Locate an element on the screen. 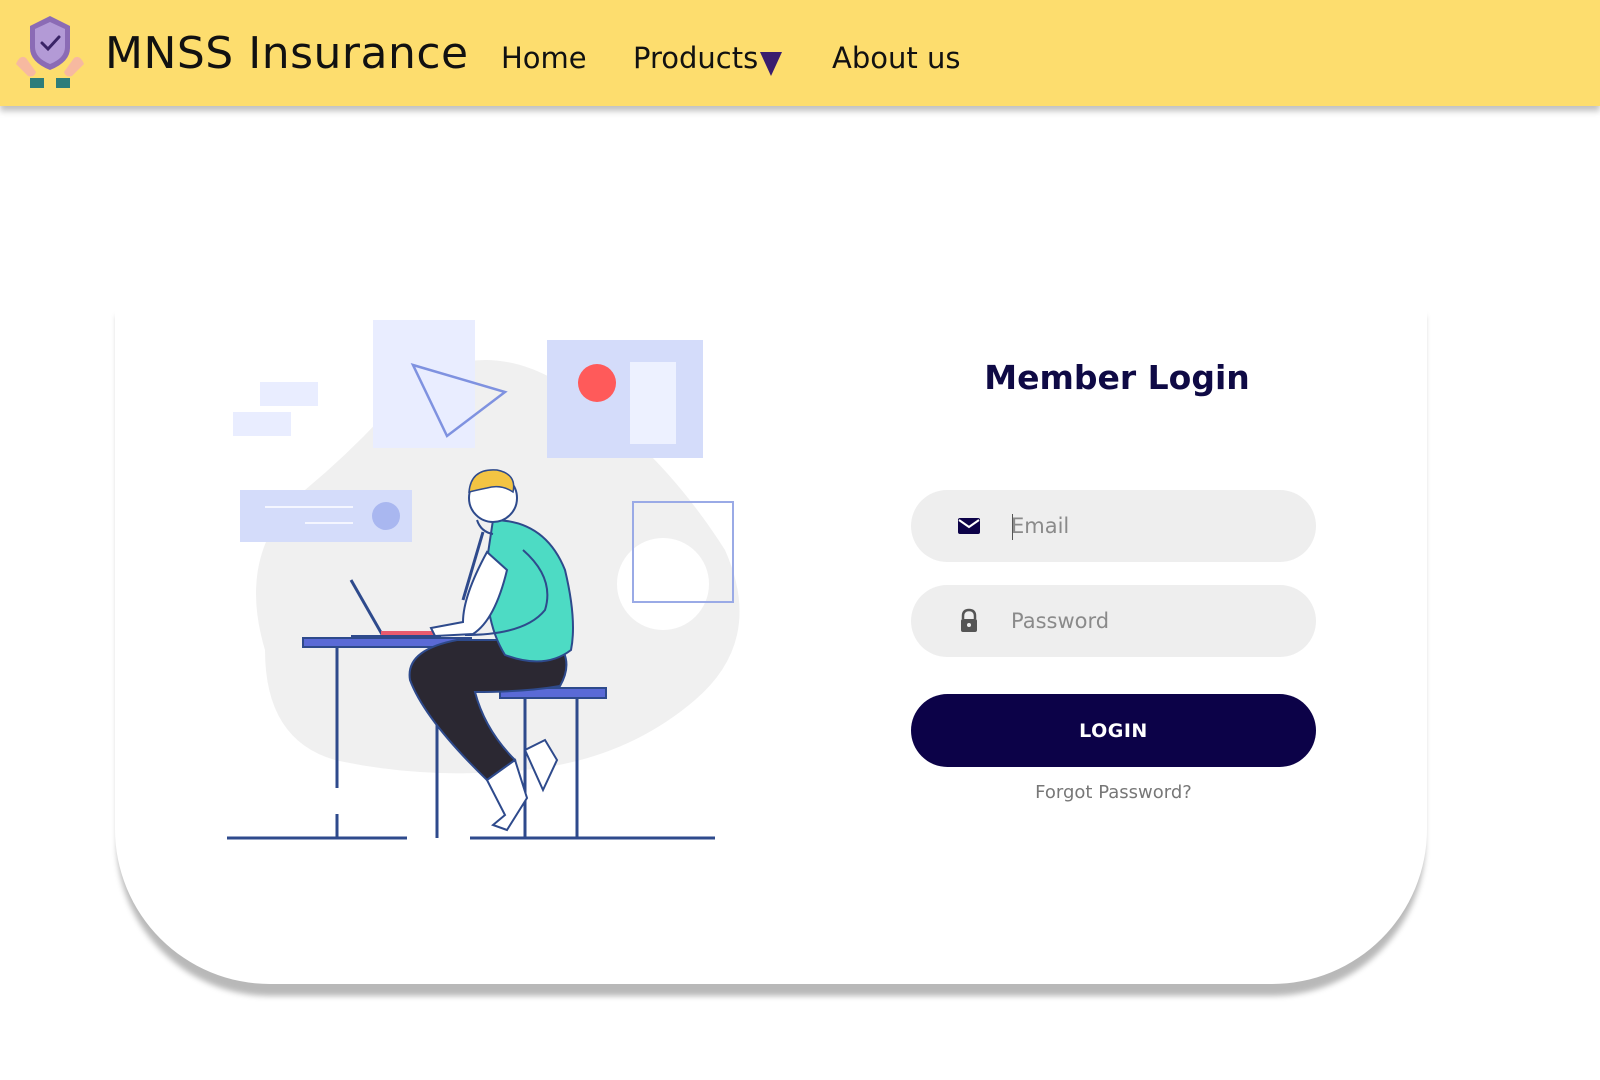 Image resolution: width=1600 pixels, height=1080 pixels. chevron-down-icon is located at coordinates (771, 64).